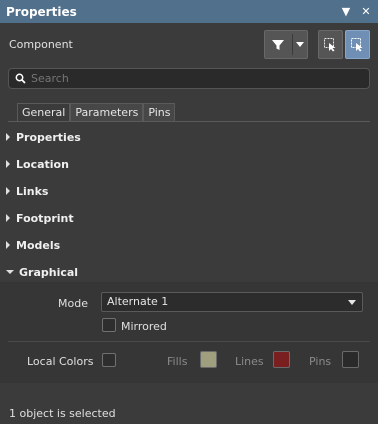 This screenshot has width=378, height=424. Describe the element at coordinates (42, 164) in the screenshot. I see `section-label: Location` at that location.